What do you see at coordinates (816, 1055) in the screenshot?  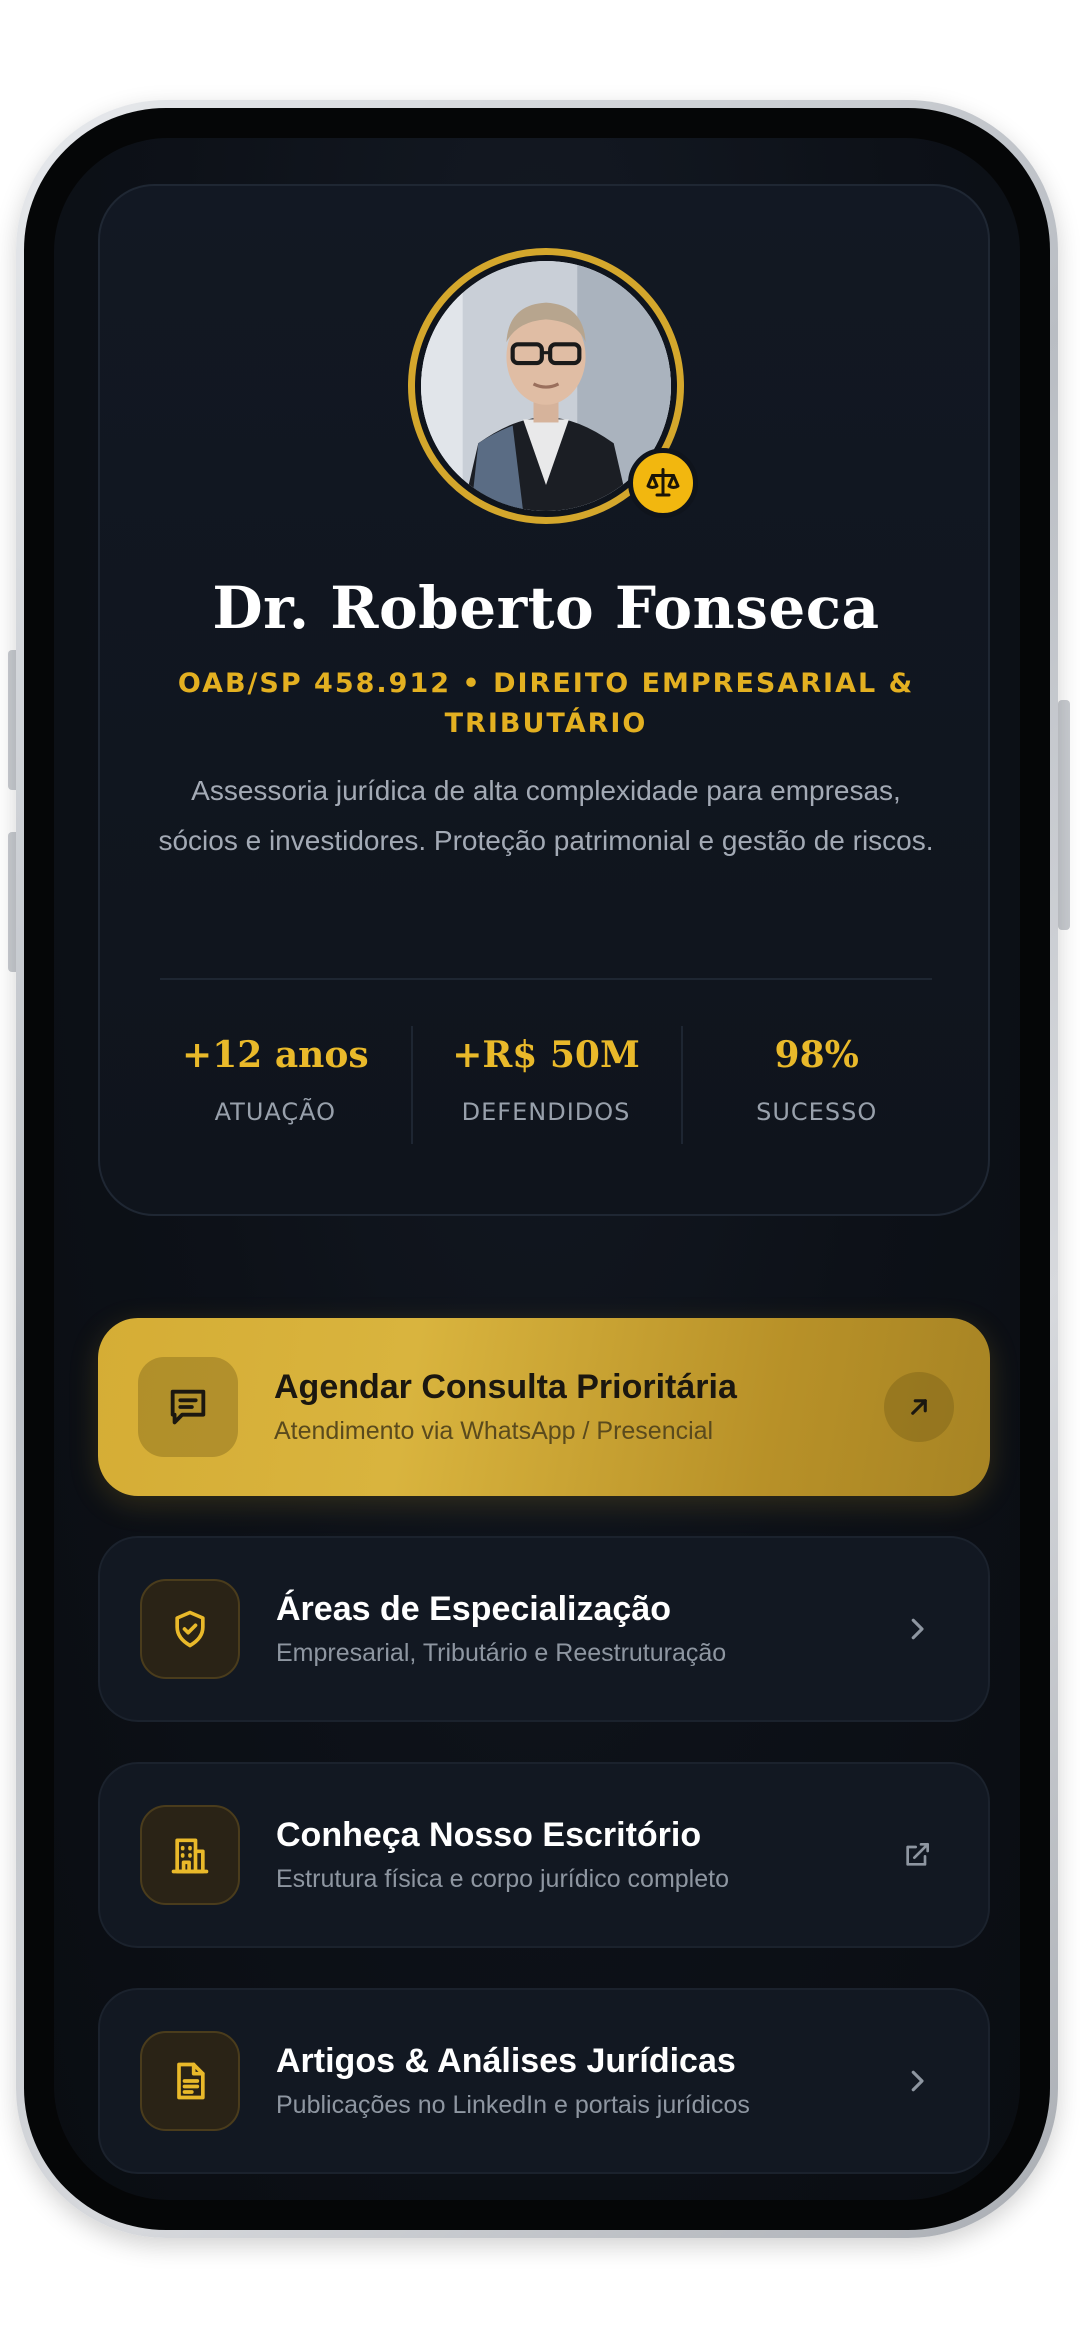 I see `stat-value: 98%` at bounding box center [816, 1055].